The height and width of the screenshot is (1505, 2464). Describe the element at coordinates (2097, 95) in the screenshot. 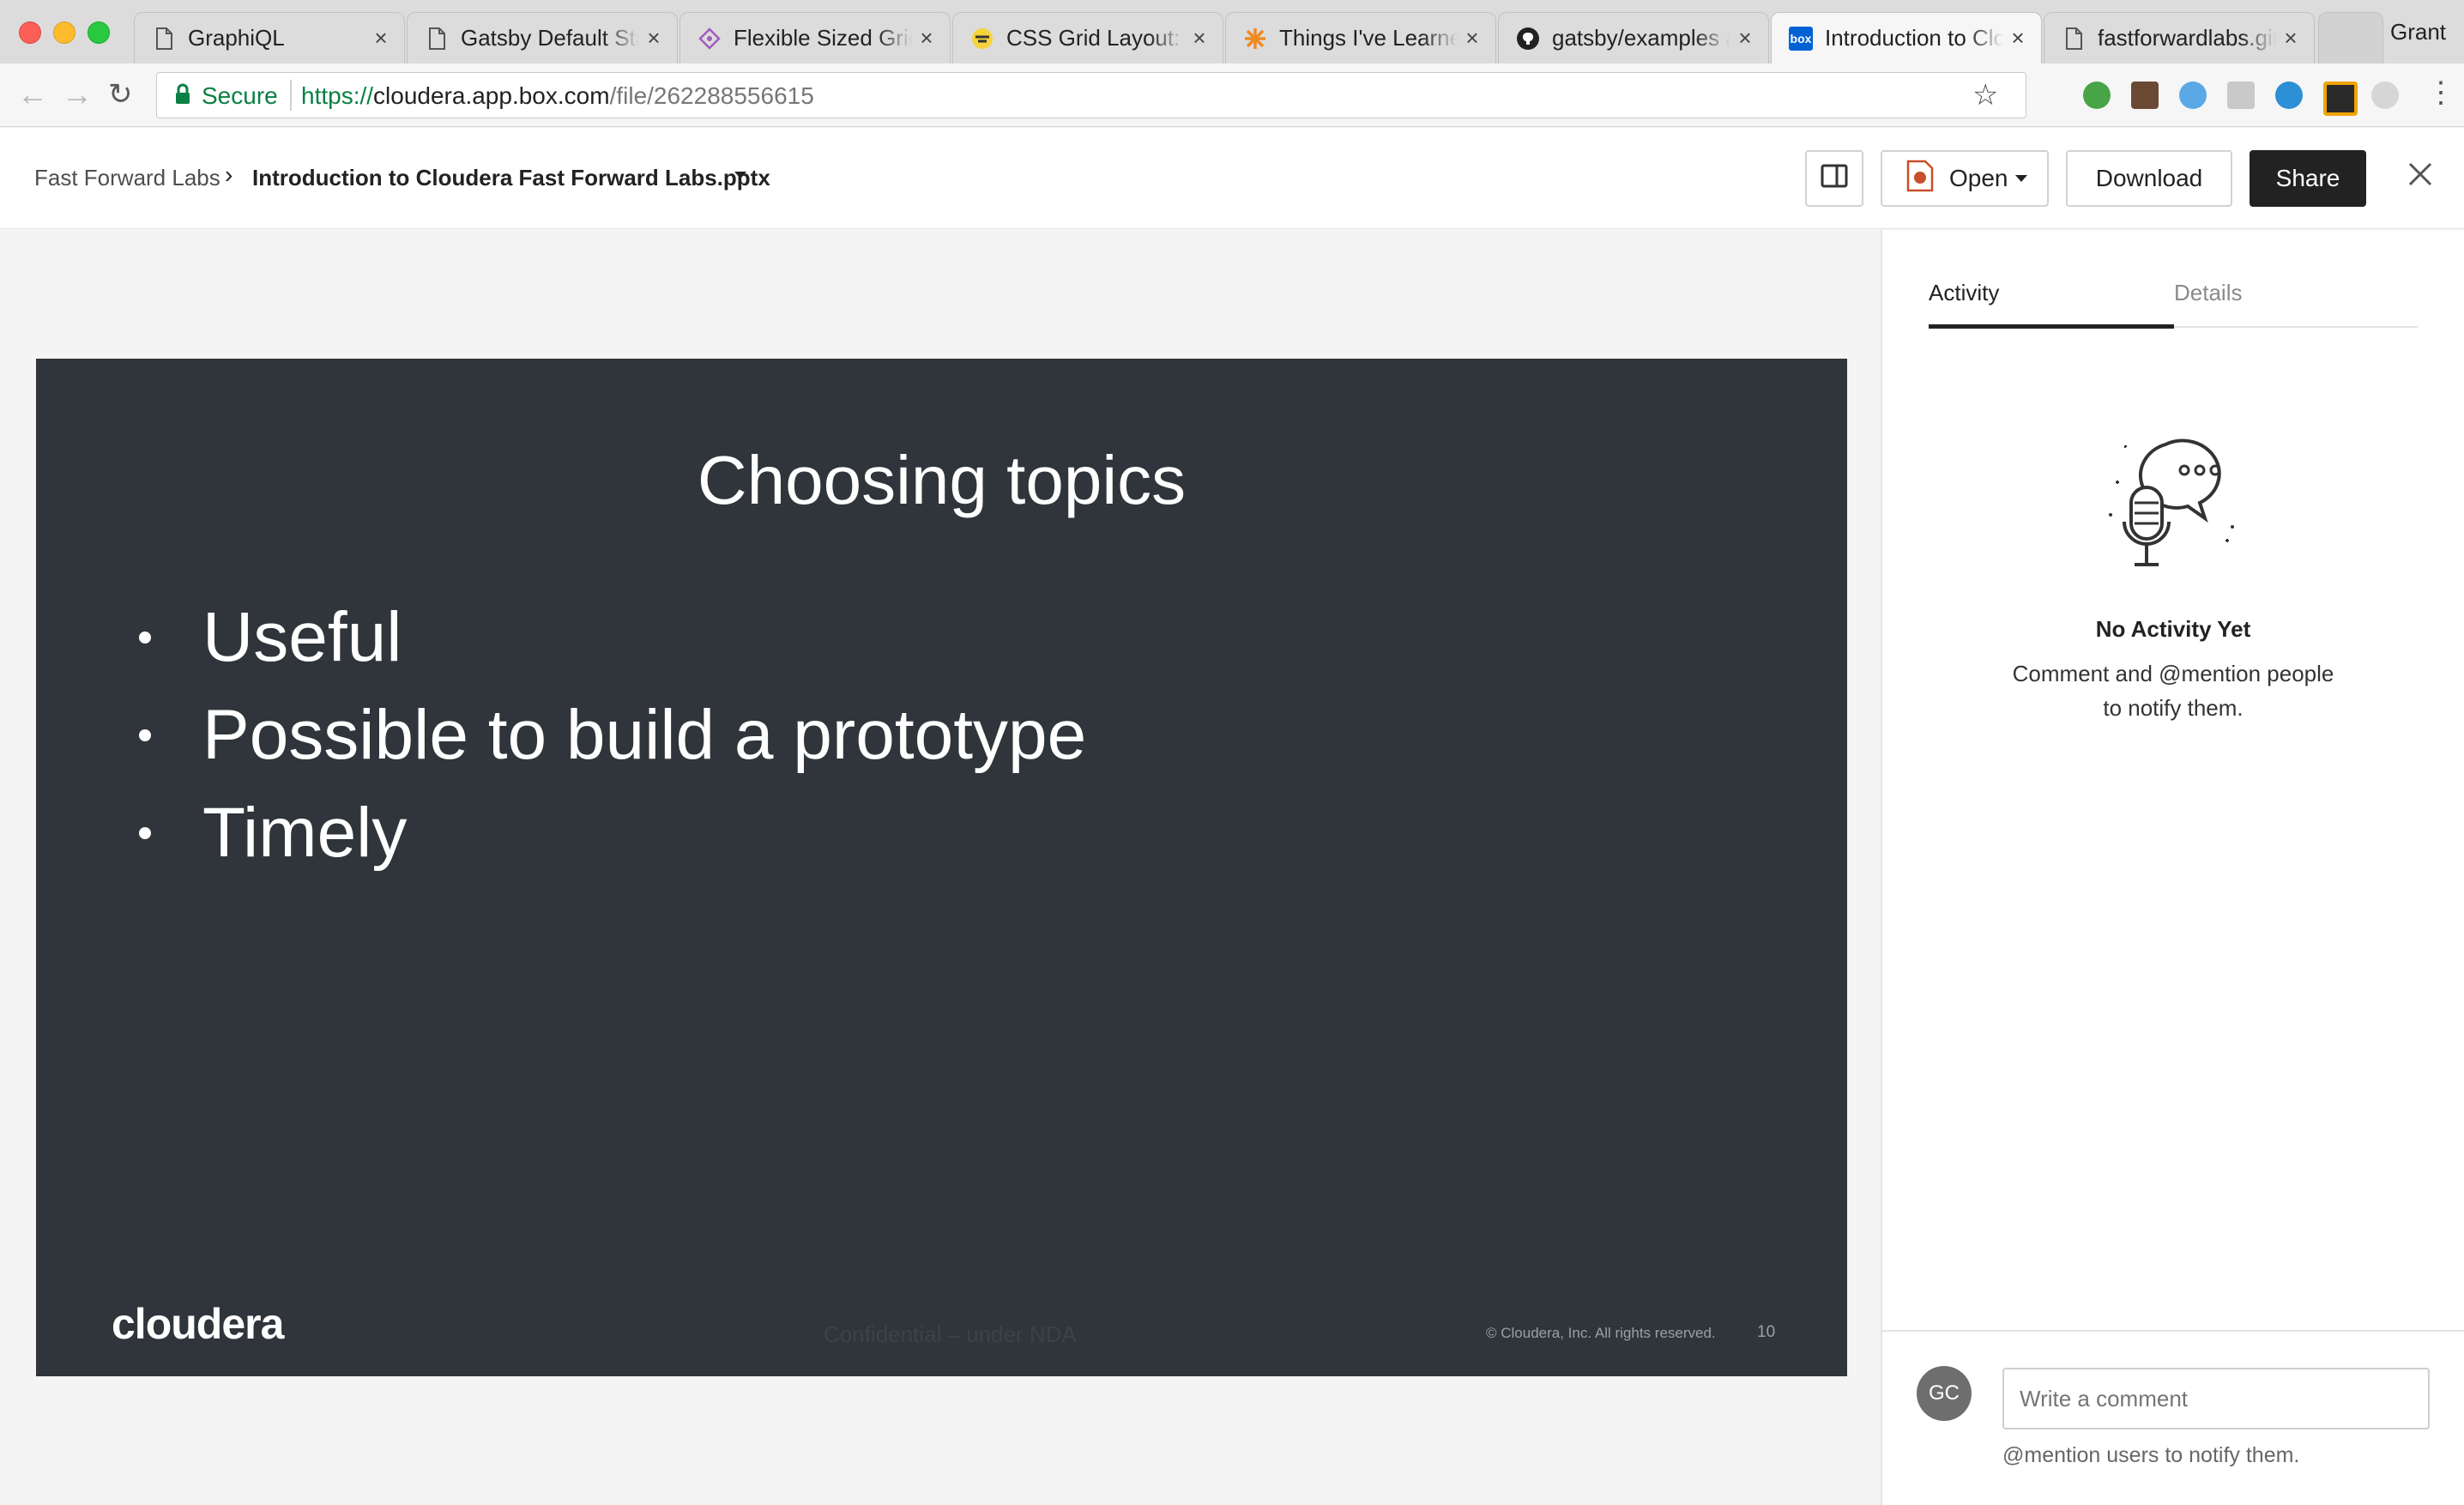

I see `extension-green-icon` at that location.